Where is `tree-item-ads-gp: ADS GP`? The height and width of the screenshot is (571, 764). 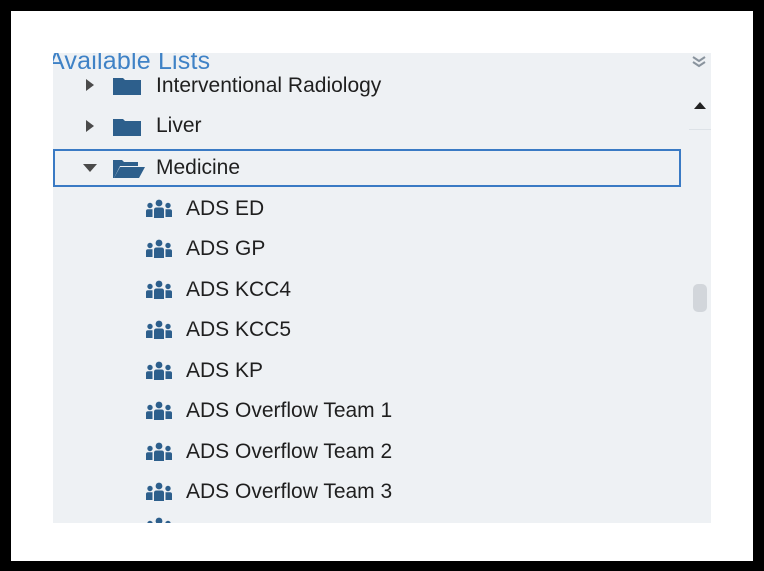
tree-item-ads-gp: ADS GP is located at coordinates (368, 249).